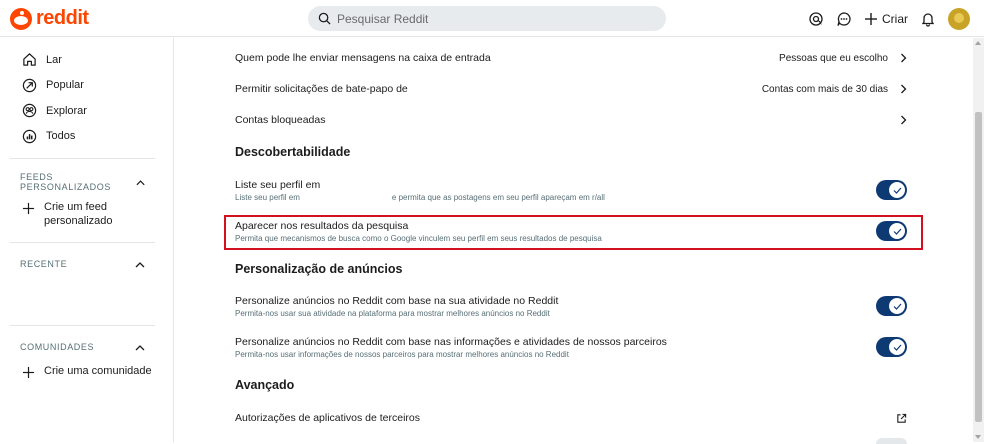 The image size is (984, 444). I want to click on section-heading-discoverability: Descobertabilidade, so click(293, 152).